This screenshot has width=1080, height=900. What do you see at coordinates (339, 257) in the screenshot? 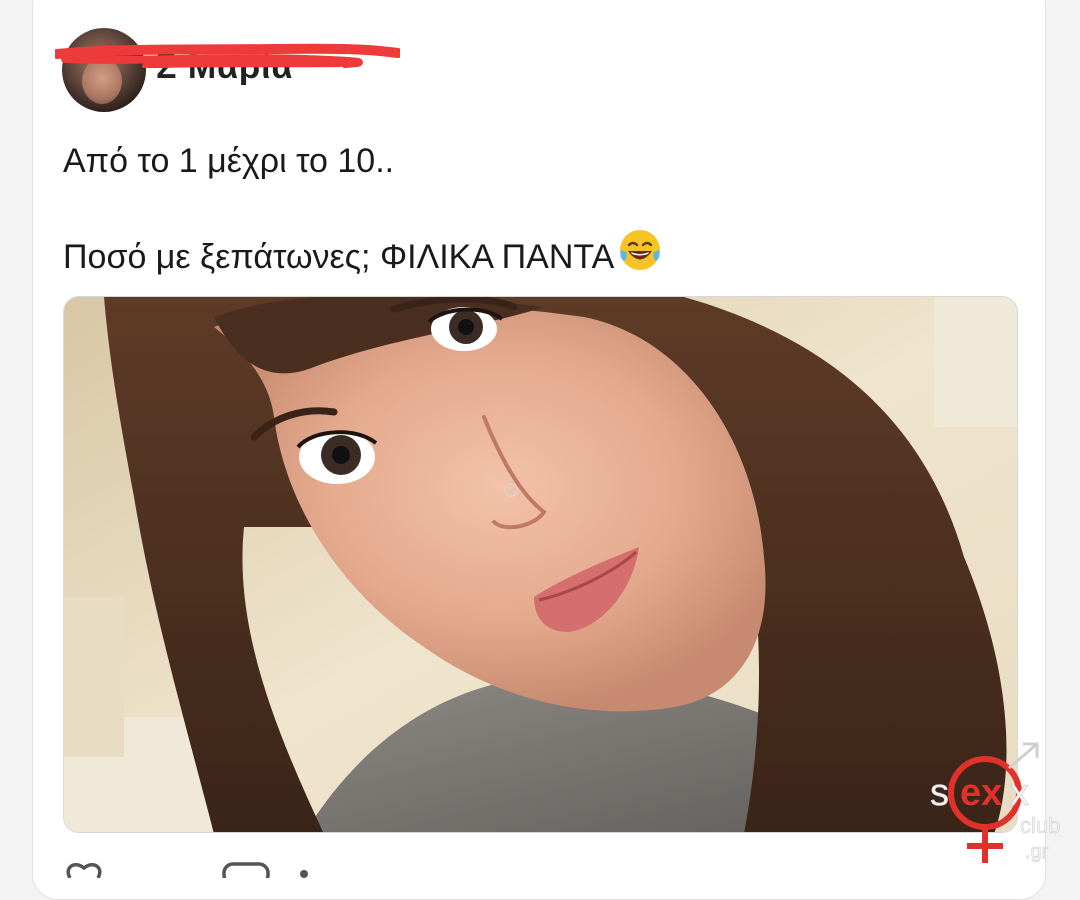
I see `post-text-line-2-content: Ποσό με ξεπάτωνες; ΦΙΛΙΚΑ ΠΑΝΤΑ` at bounding box center [339, 257].